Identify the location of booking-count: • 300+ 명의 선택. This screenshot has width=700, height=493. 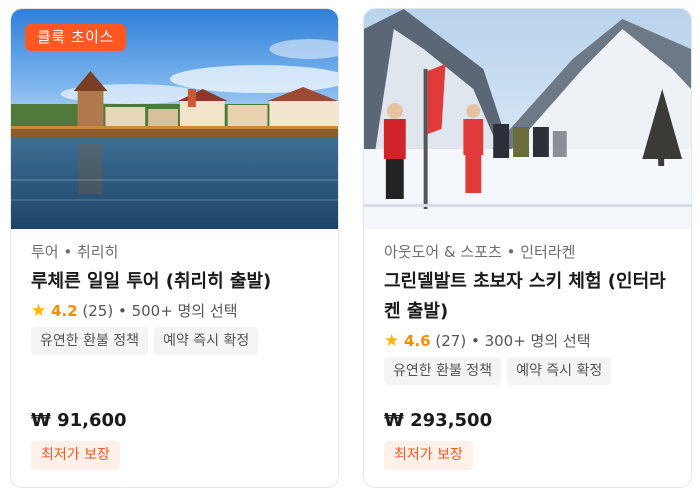
(530, 341).